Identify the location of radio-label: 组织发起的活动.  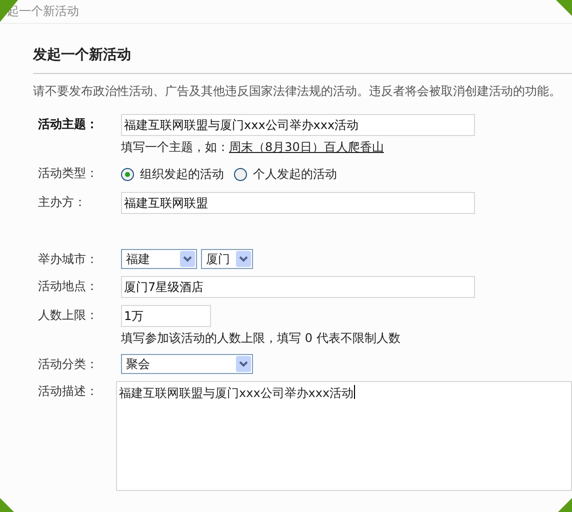
(182, 174).